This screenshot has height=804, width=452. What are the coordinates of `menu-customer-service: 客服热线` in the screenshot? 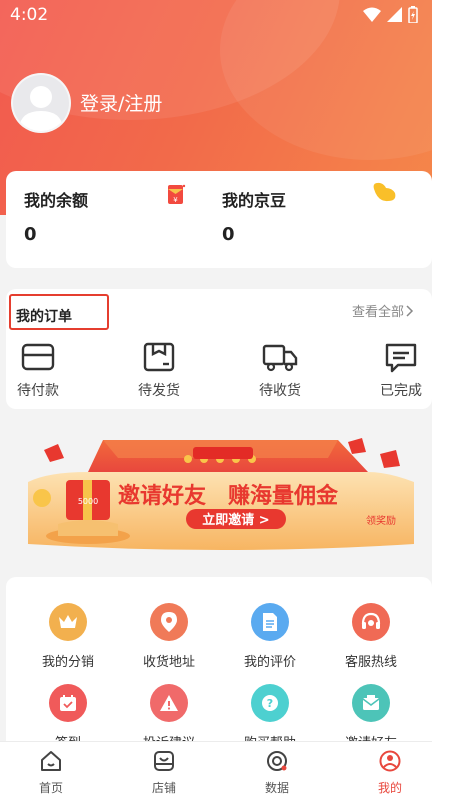 It's located at (371, 636).